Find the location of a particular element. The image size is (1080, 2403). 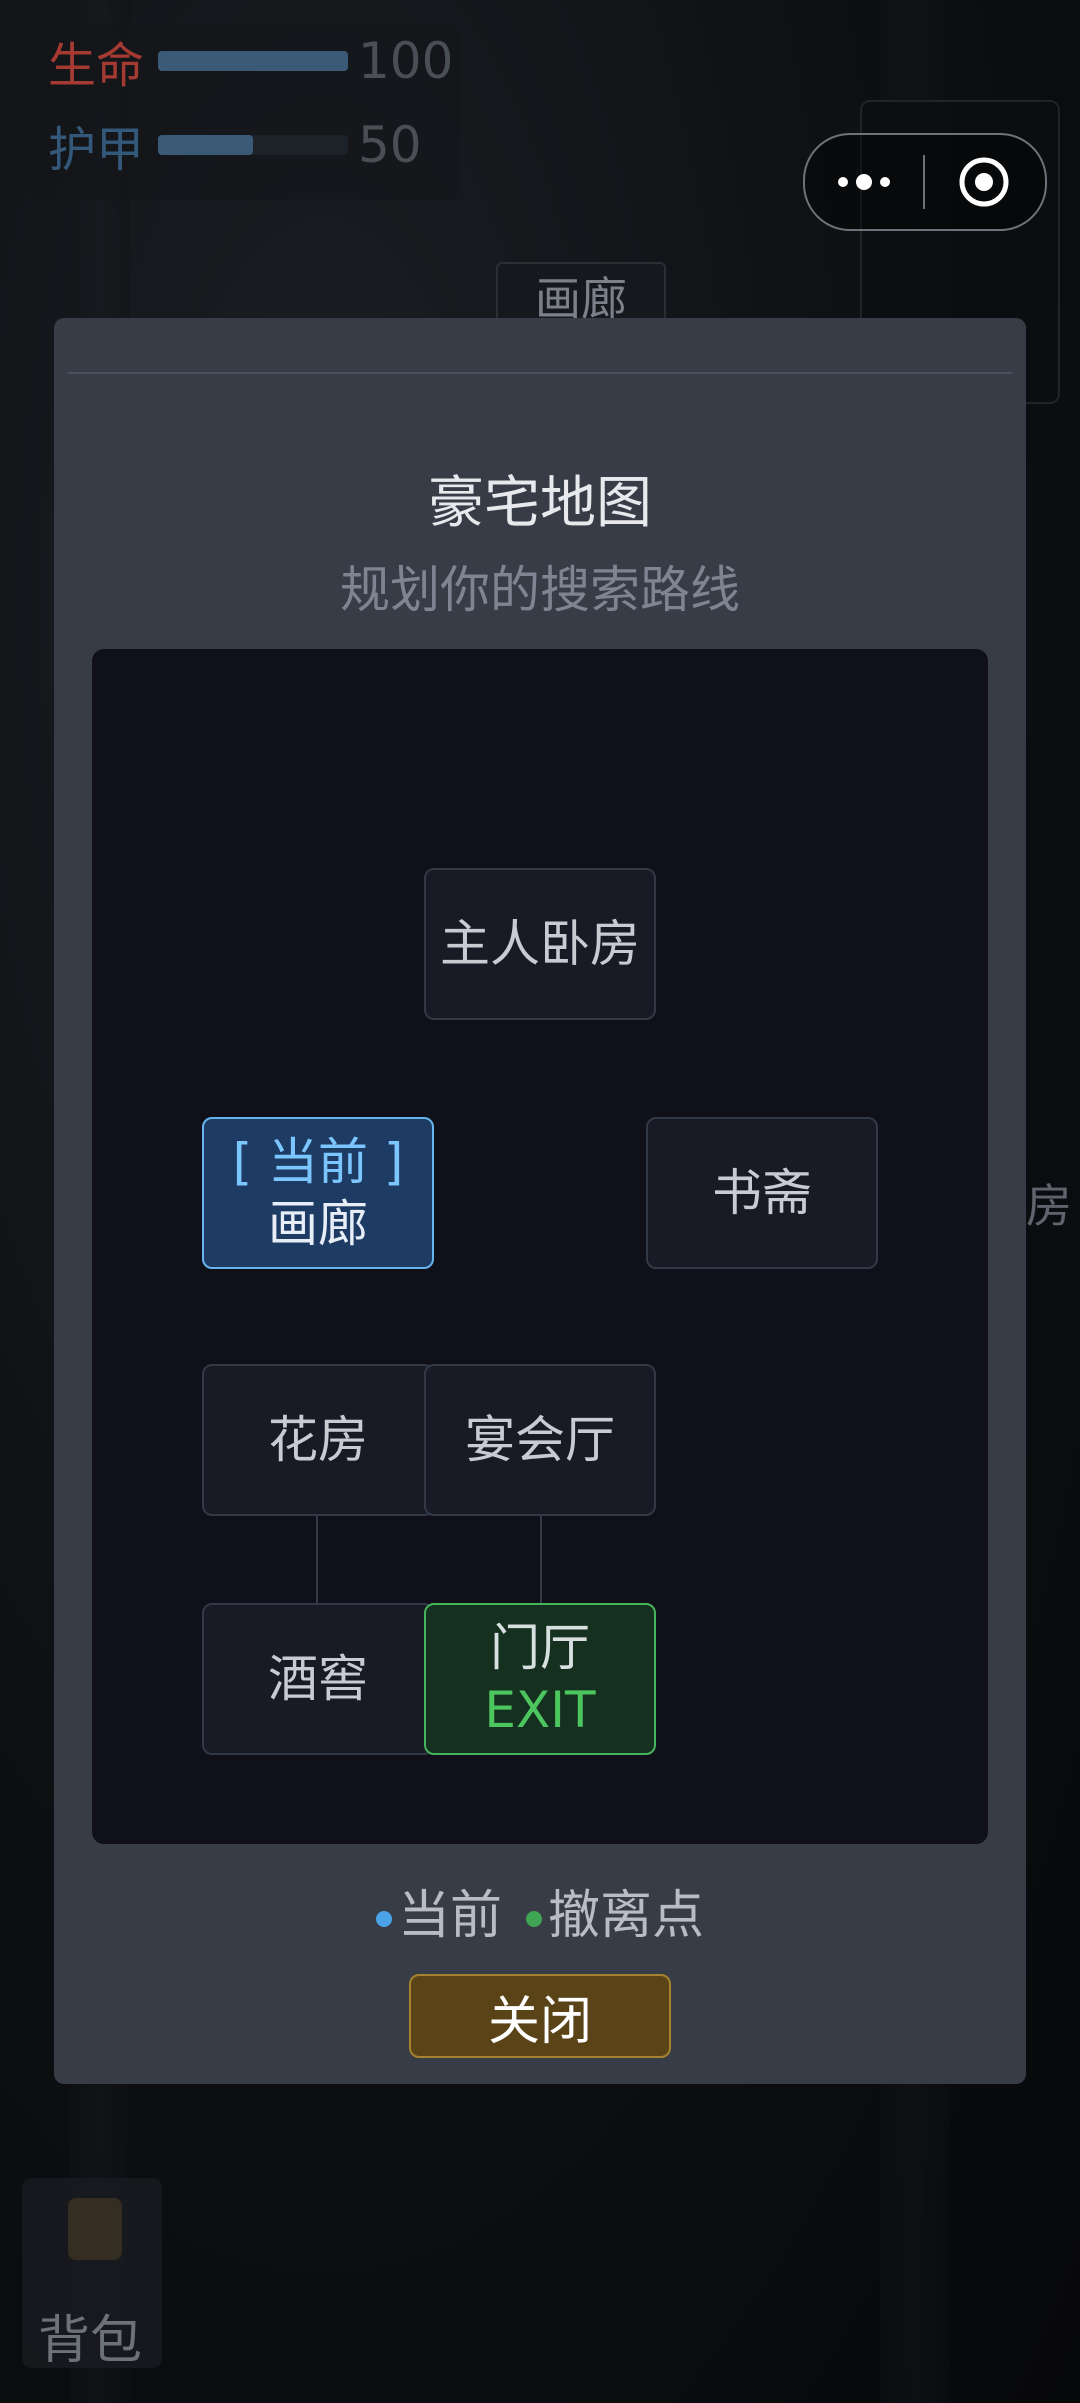

room-study: 书斋 is located at coordinates (762, 1193).